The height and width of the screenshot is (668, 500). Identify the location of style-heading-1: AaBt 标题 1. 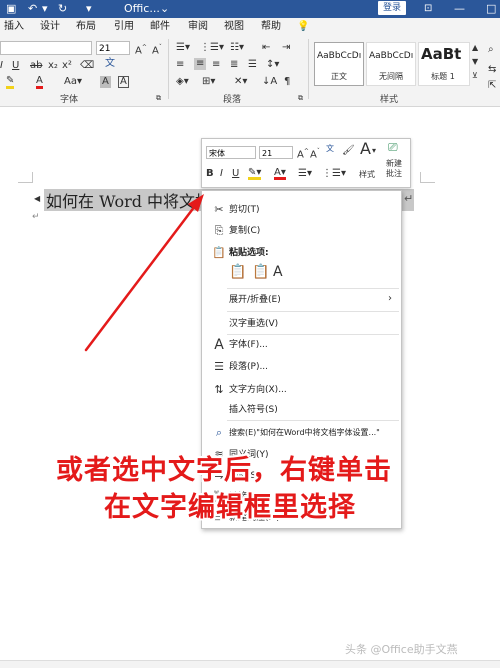
(444, 64).